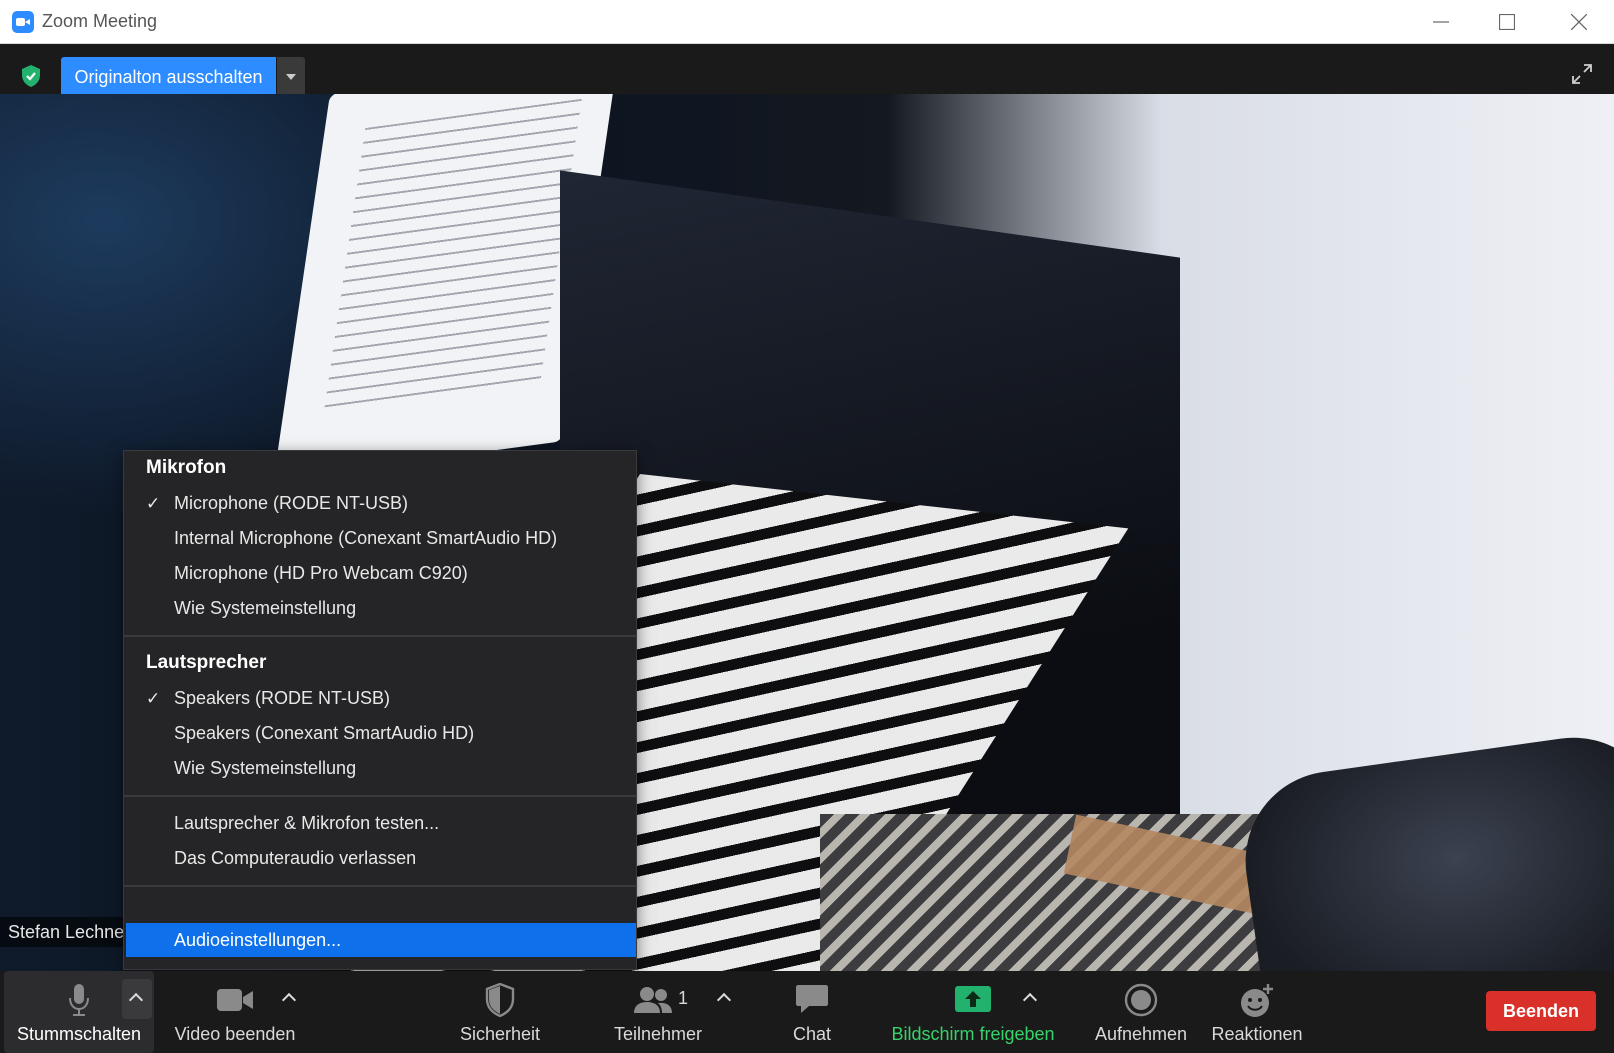  What do you see at coordinates (500, 1034) in the screenshot?
I see `security-label: Sicherheit` at bounding box center [500, 1034].